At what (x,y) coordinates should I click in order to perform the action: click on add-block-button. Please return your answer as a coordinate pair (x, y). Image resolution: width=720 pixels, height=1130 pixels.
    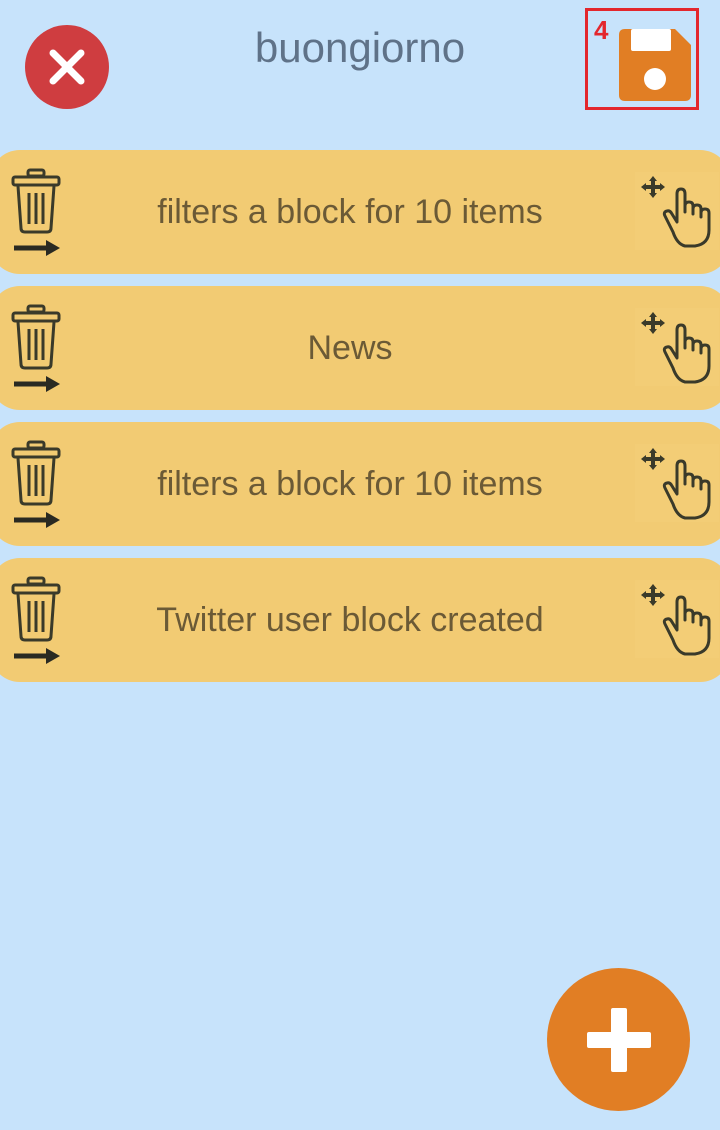
    Looking at the image, I should click on (618, 1039).